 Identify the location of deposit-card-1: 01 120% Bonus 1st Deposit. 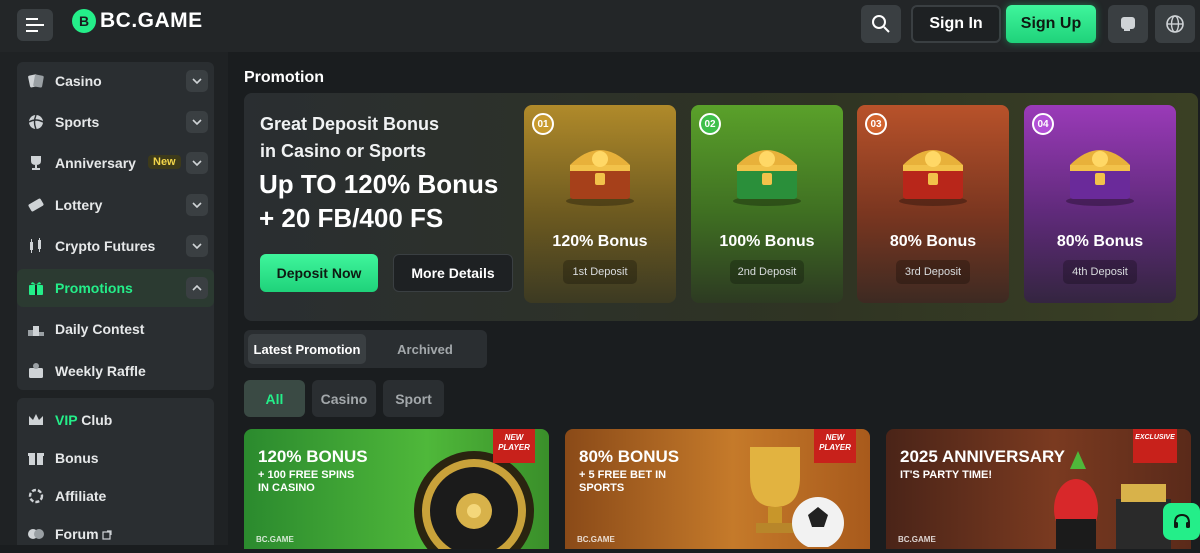
(600, 204).